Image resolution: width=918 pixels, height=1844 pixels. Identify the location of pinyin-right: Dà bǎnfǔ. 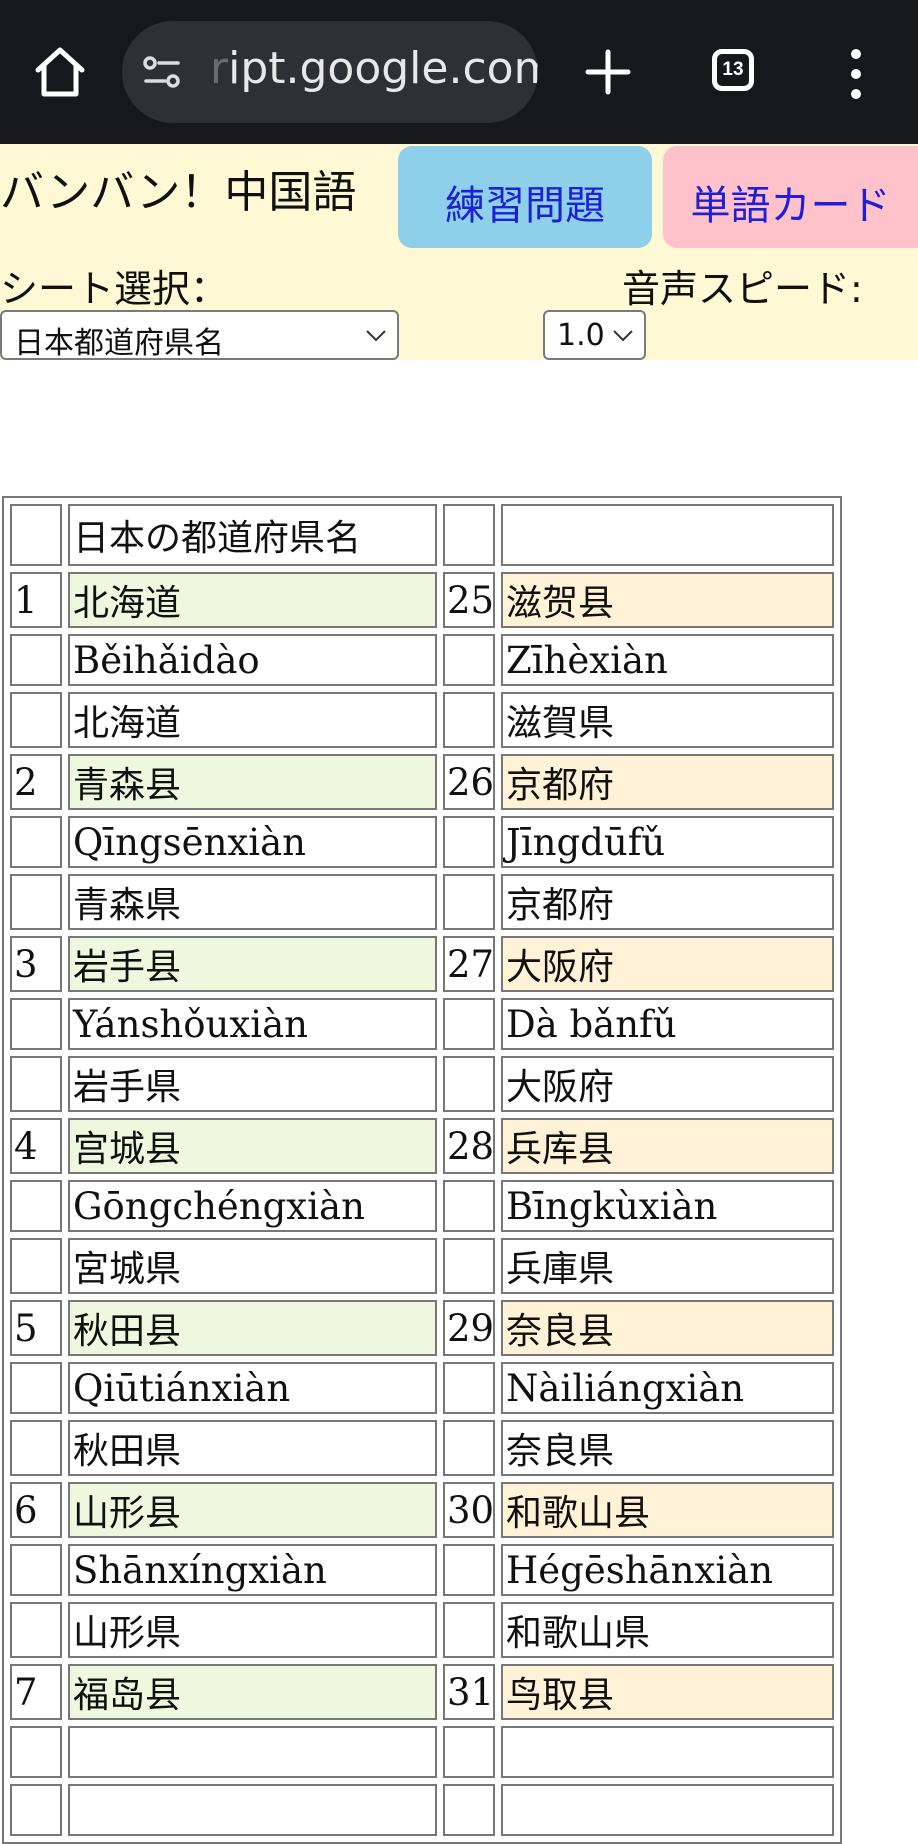
(667, 1024).